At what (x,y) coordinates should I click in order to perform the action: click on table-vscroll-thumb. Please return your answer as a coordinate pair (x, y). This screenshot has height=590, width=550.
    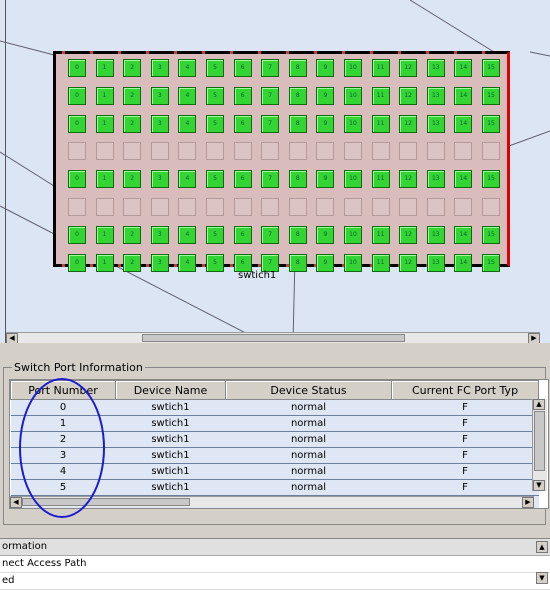
    Looking at the image, I should click on (539, 441).